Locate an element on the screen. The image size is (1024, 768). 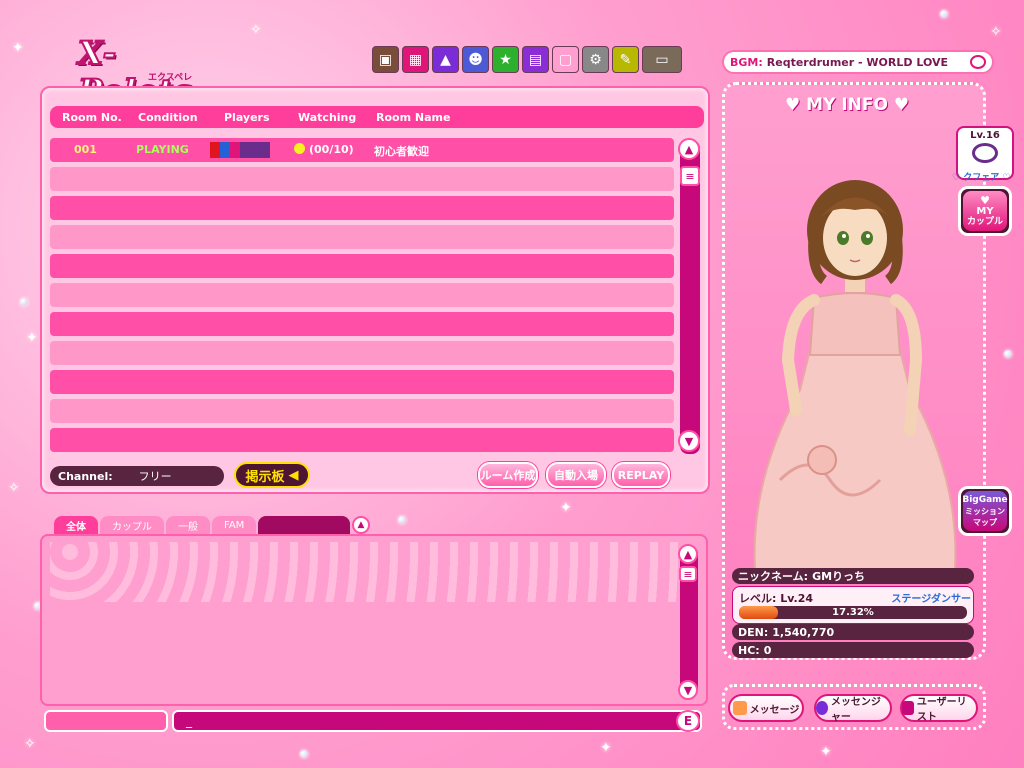
level-text: レベル: Lv.24 is located at coordinates (776, 598).